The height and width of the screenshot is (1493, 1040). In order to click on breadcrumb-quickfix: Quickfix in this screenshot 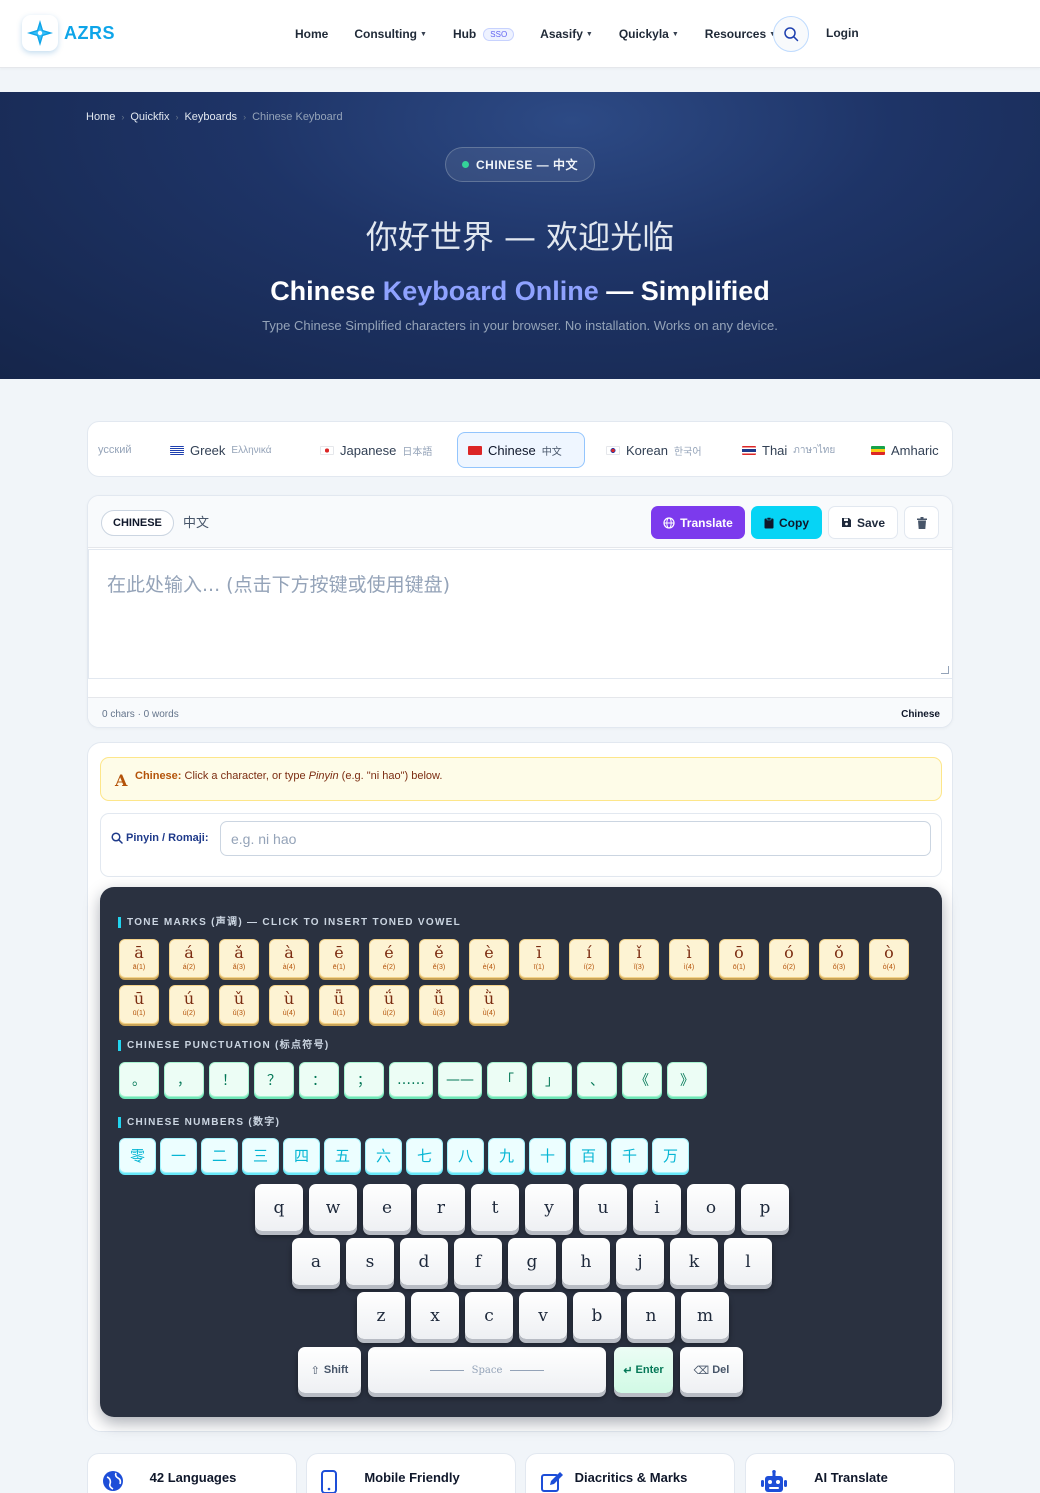, I will do `click(149, 117)`.